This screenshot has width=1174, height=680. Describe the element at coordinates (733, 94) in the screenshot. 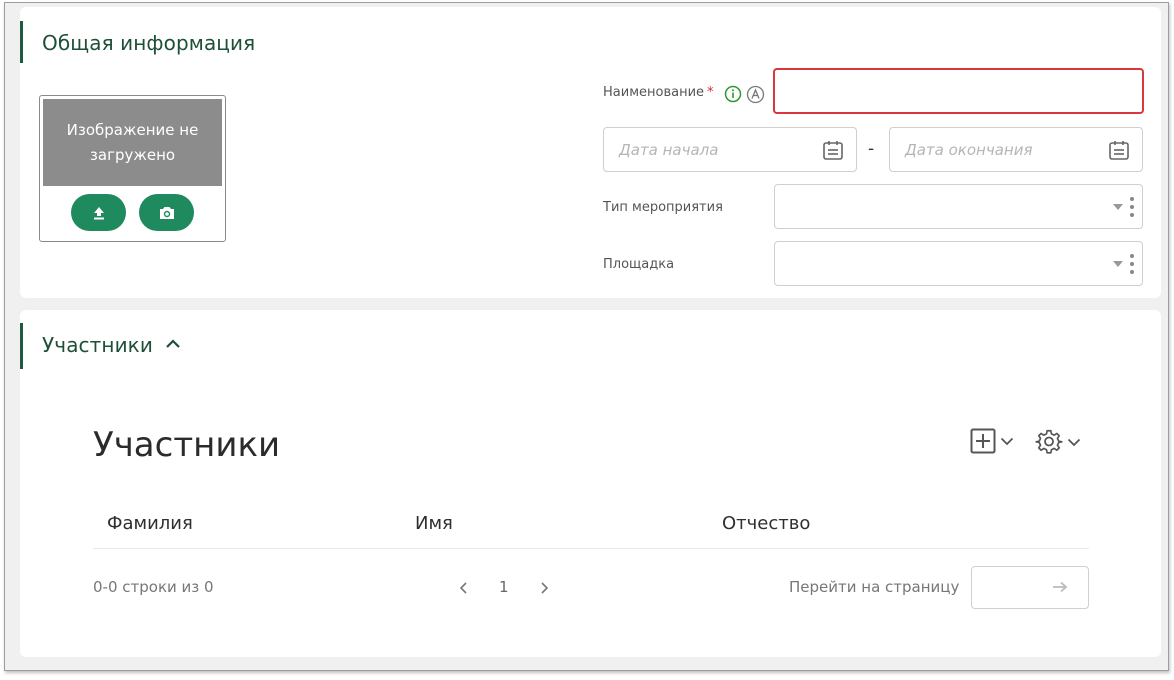

I see `info-icon` at that location.